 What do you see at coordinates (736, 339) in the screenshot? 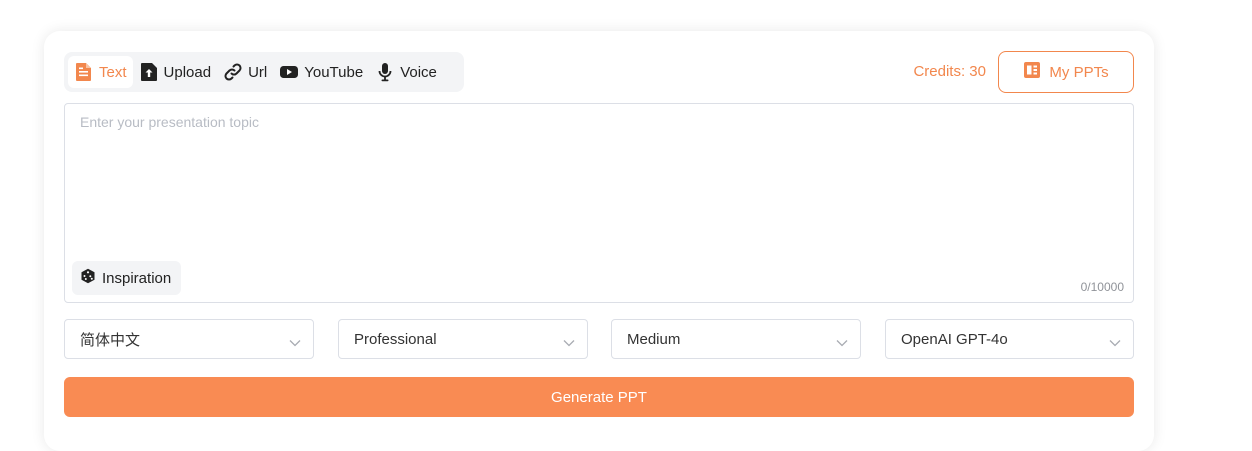
I see `length-select: Medium` at bounding box center [736, 339].